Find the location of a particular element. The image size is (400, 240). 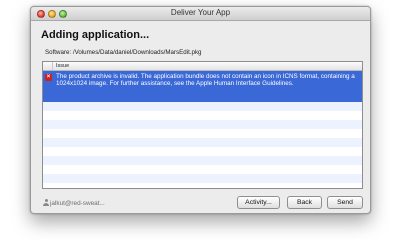

column-separator is located at coordinates (52, 66).